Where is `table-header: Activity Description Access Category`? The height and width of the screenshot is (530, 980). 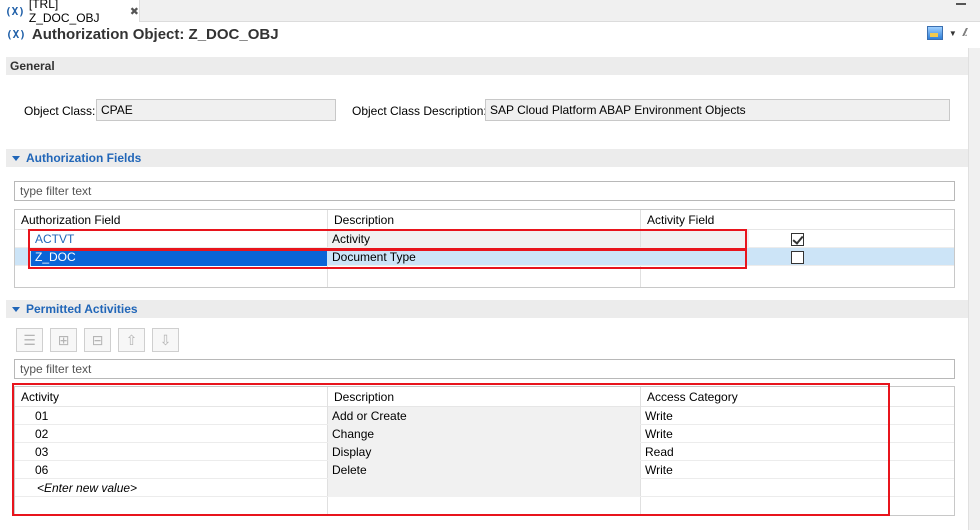 table-header: Activity Description Access Category is located at coordinates (484, 397).